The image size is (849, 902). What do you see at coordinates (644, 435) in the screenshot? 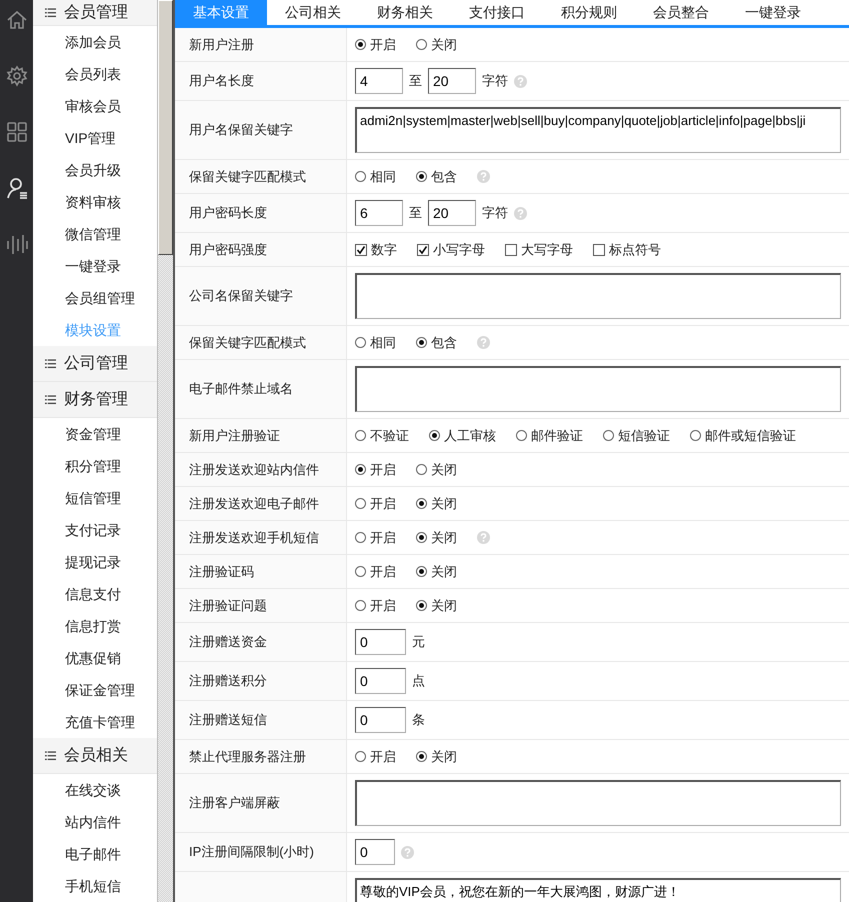
I see `option-label: 短信验证` at bounding box center [644, 435].